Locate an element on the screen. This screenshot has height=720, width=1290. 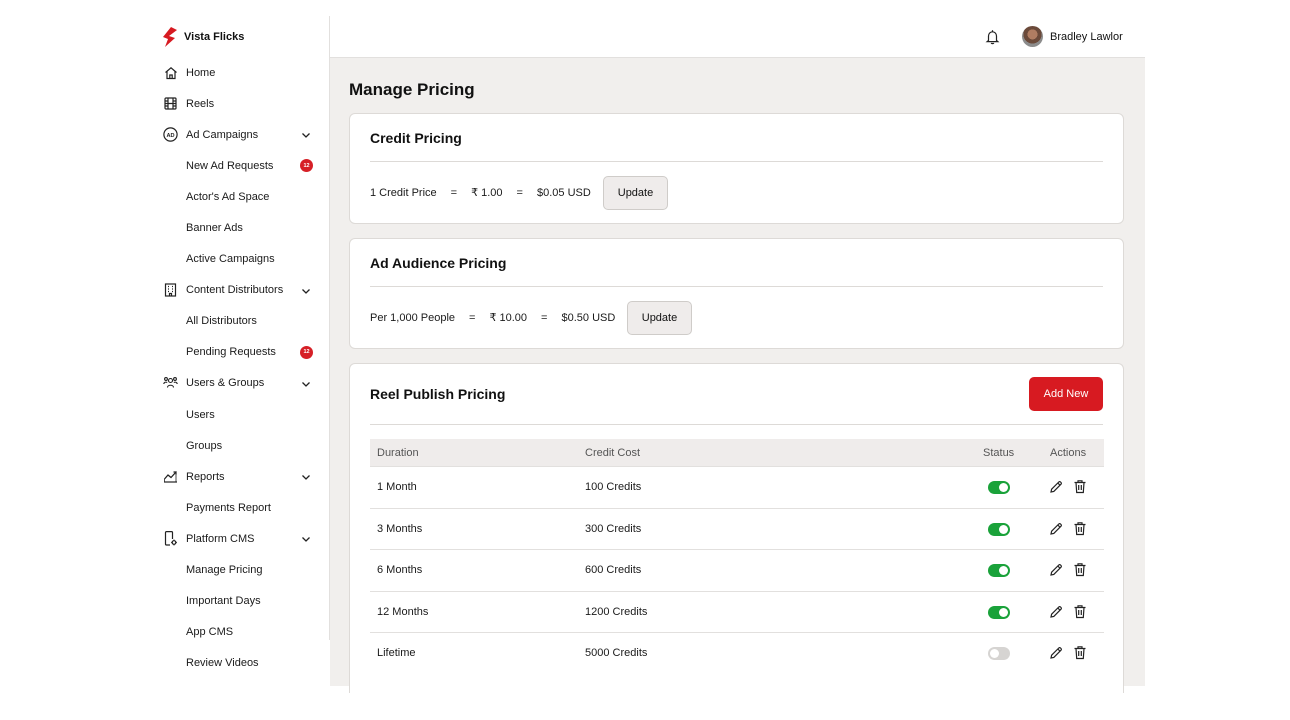
sidebar-item-users-groups: Users & Groups is located at coordinates (241, 383).